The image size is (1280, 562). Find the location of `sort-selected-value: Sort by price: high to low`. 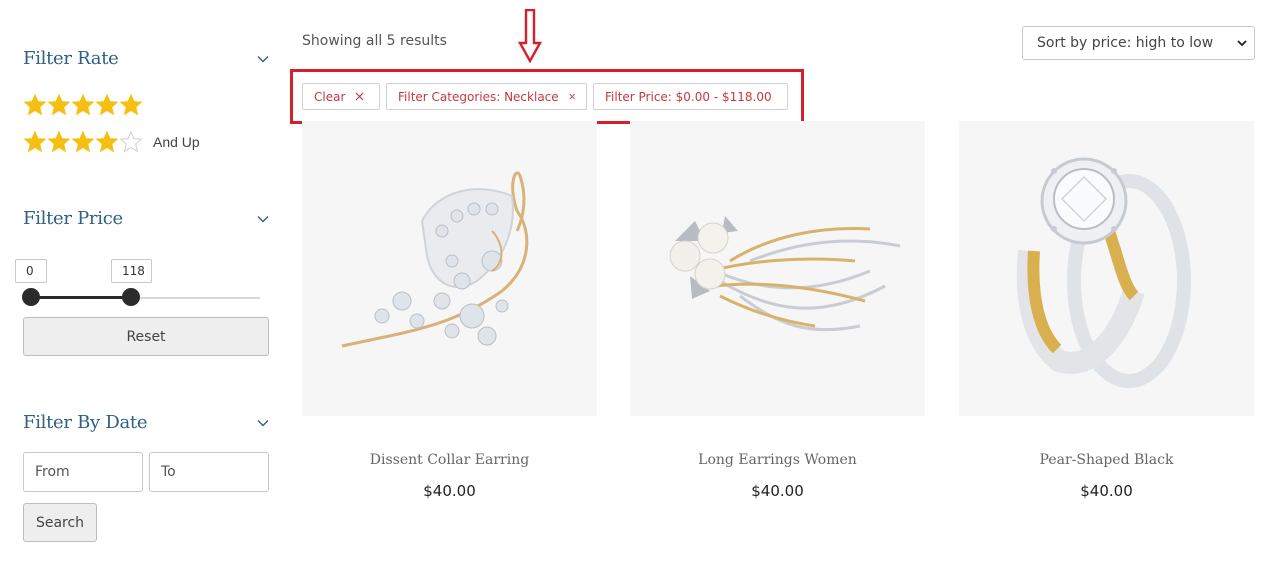

sort-selected-value: Sort by price: high to low is located at coordinates (1125, 43).